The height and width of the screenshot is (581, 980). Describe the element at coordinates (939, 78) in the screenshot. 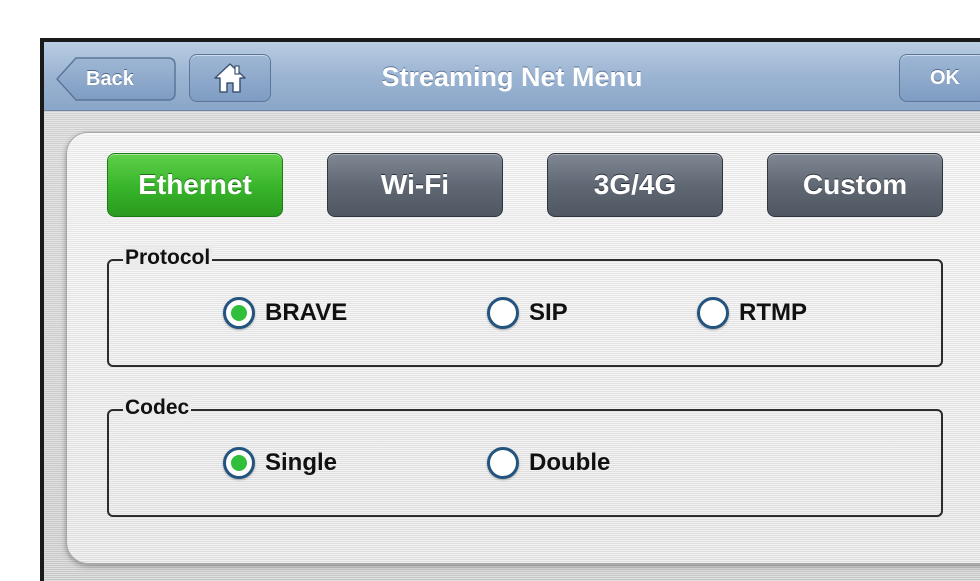

I see `ok-button: OK` at that location.